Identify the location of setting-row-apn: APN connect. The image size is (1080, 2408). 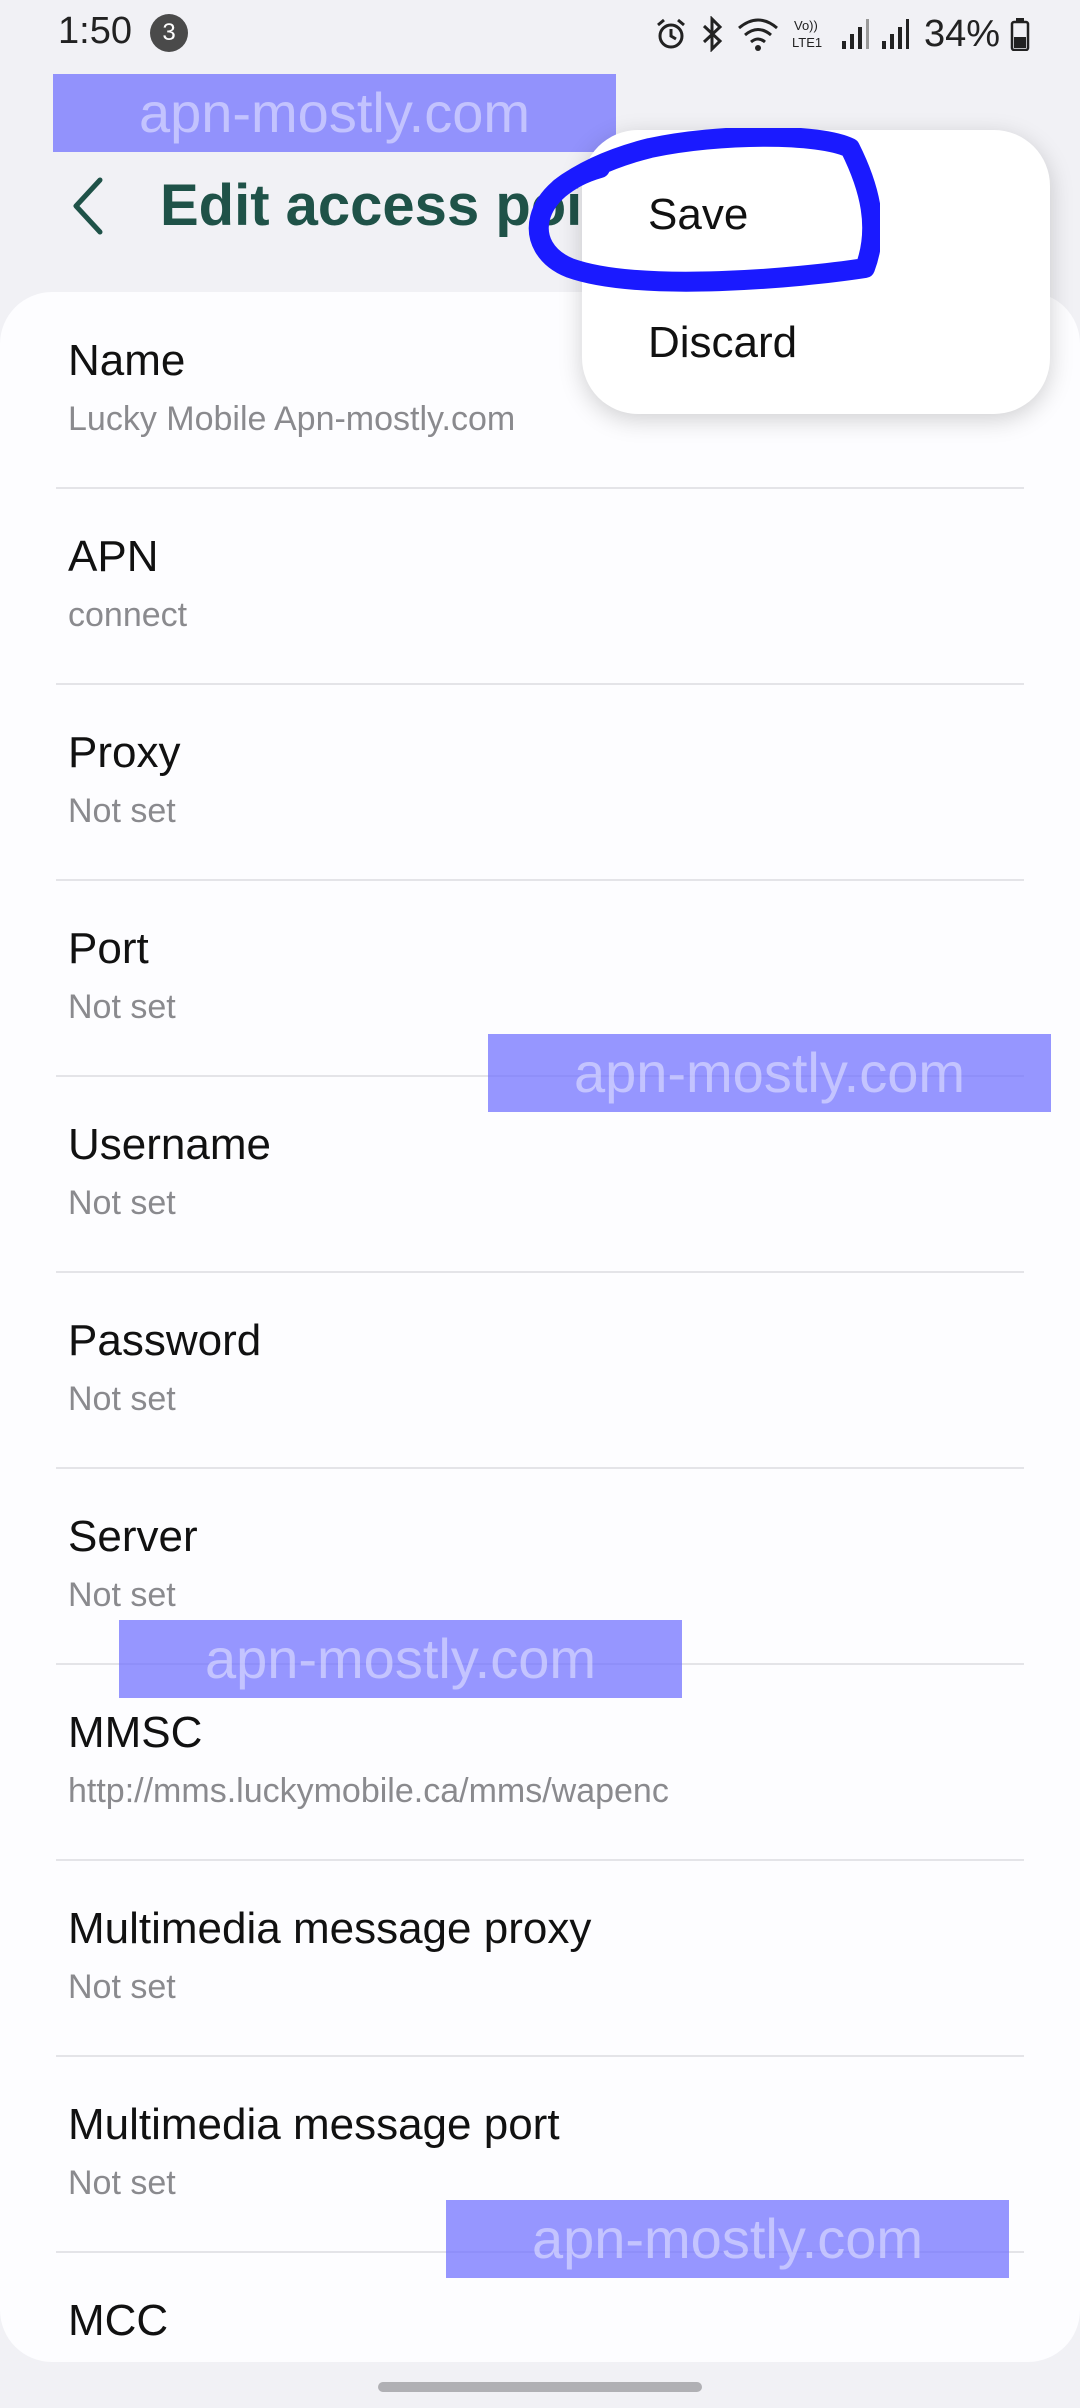
(540, 586).